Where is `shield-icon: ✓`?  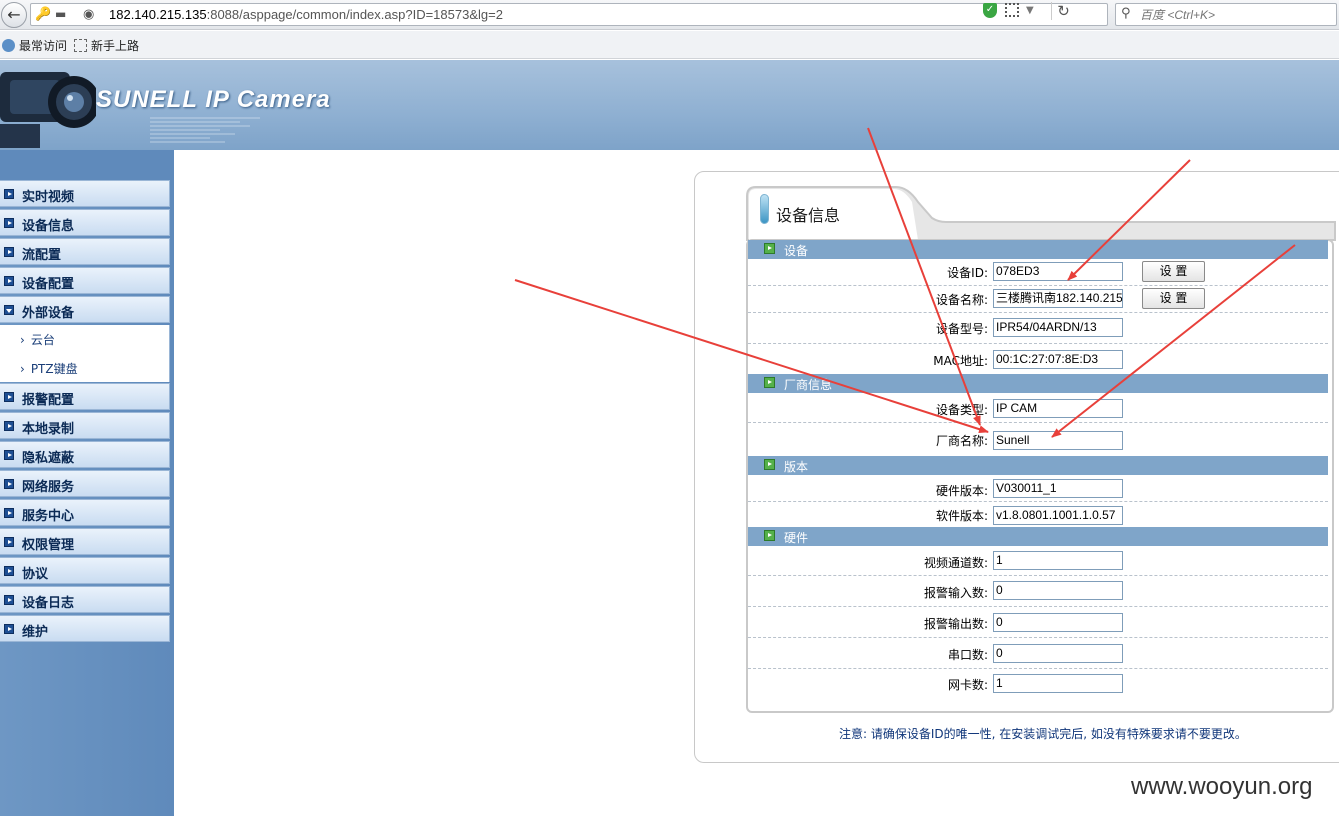
shield-icon: ✓ is located at coordinates (990, 10).